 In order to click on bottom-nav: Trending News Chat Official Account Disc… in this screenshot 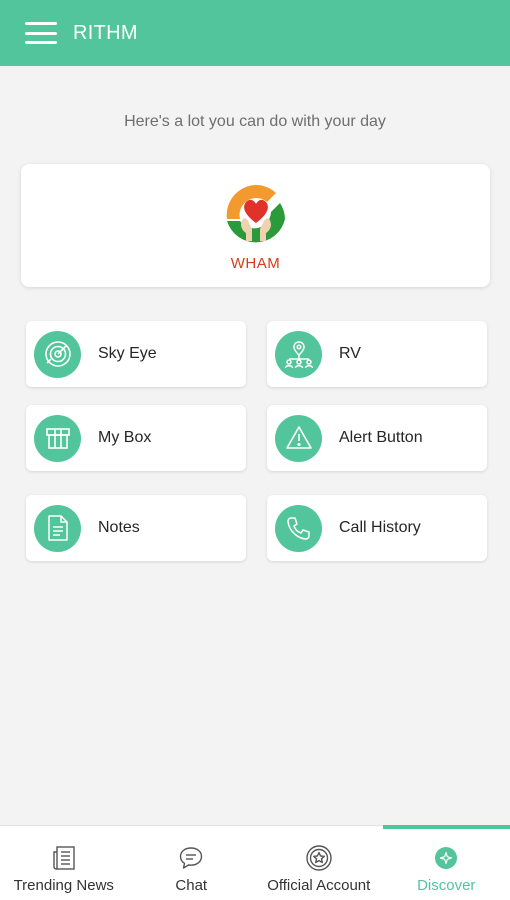, I will do `click(255, 862)`.